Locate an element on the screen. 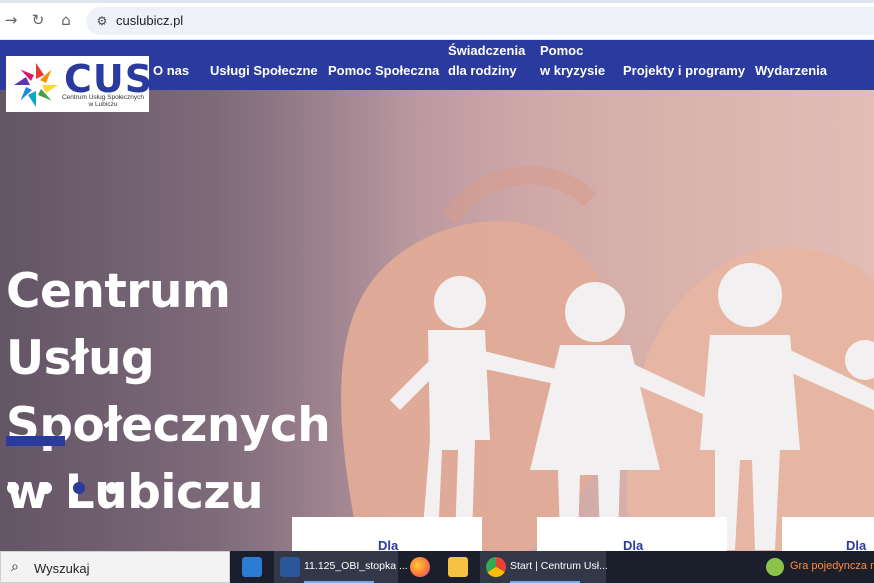 This screenshot has width=874, height=583. taskbar-mail is located at coordinates (252, 567).